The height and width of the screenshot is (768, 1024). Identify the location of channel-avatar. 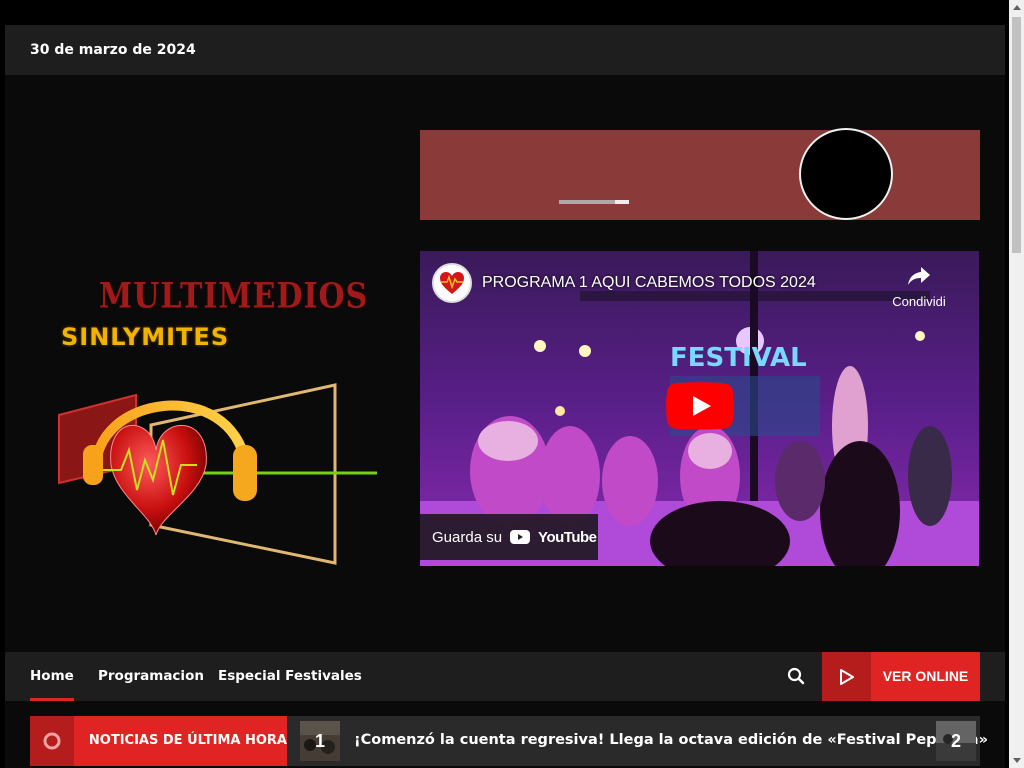
(452, 283).